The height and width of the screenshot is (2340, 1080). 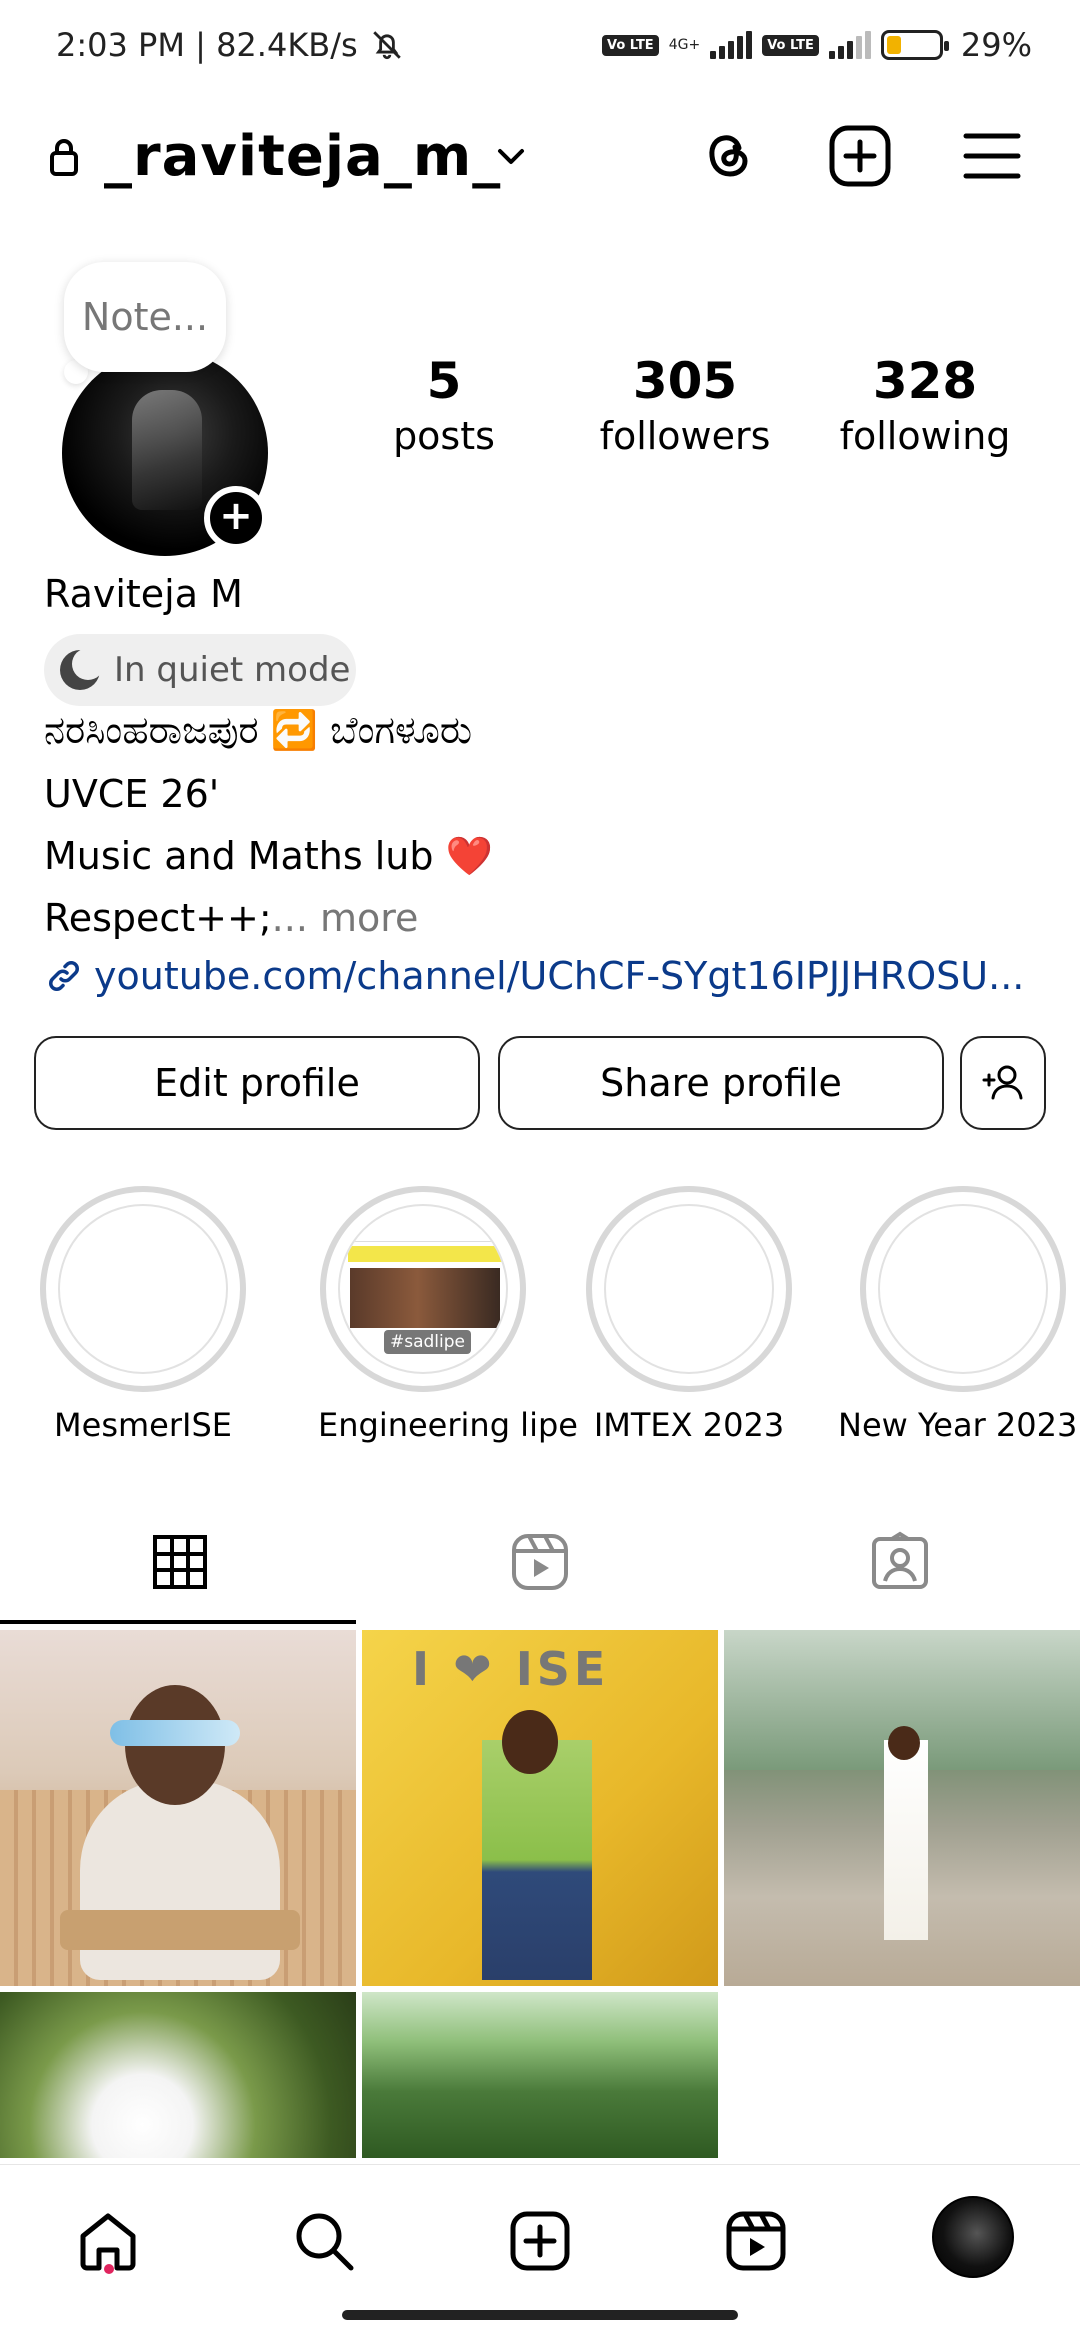 I want to click on link-icon, so click(x=64, y=976).